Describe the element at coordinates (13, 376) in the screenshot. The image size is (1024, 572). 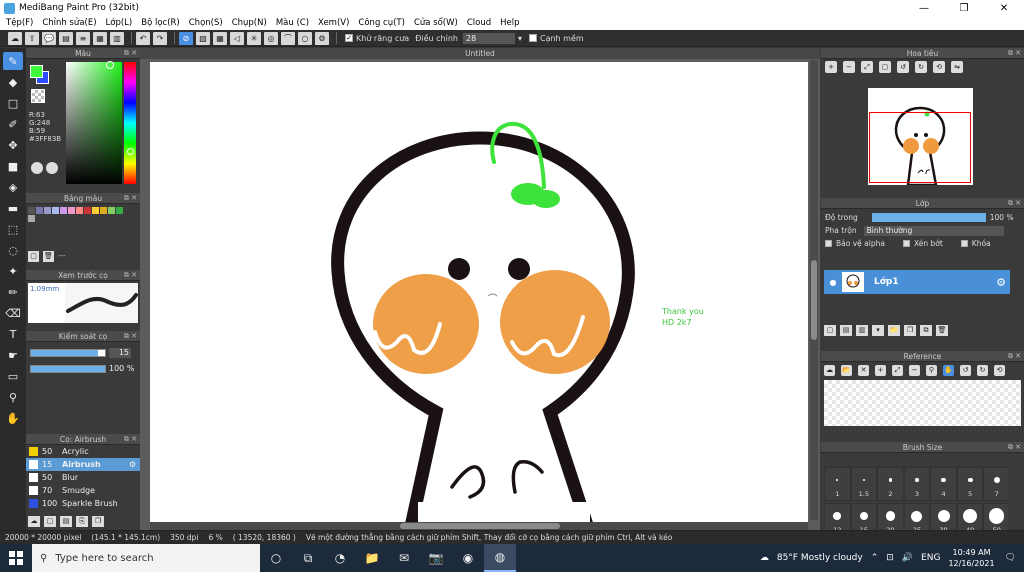
I see `divide-tool-icon: ▭` at that location.